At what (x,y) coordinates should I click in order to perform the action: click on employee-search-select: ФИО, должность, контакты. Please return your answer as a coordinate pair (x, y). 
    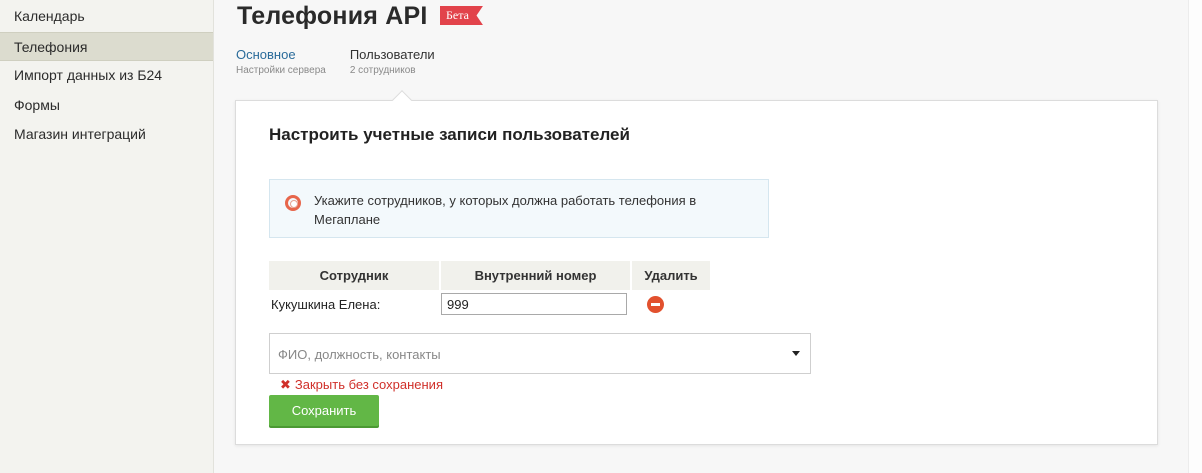
    Looking at the image, I should click on (540, 353).